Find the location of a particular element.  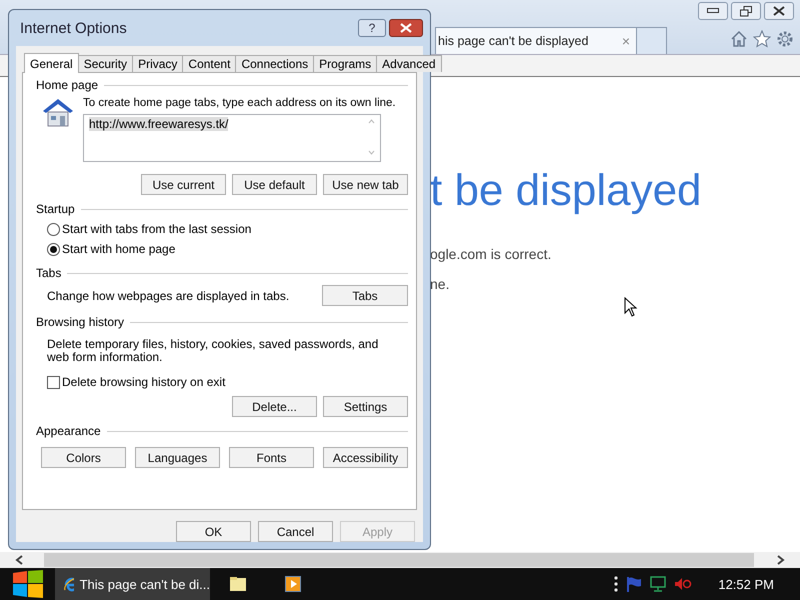

error-heading: t be displayed is located at coordinates (566, 191).